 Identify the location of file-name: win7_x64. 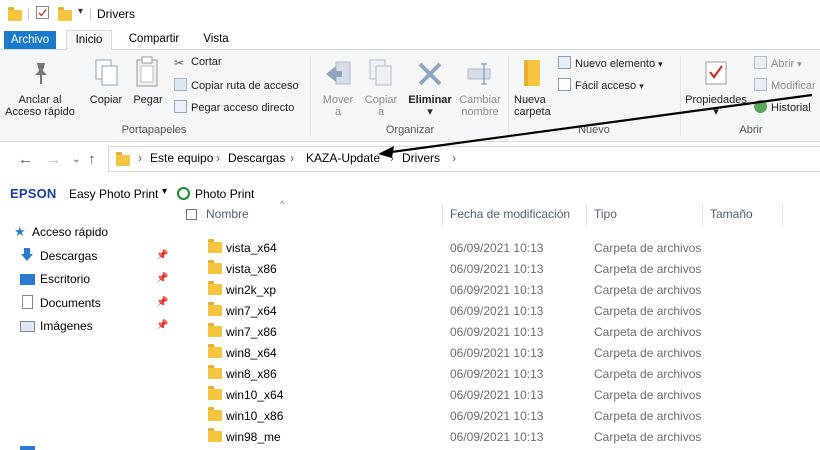
(251, 311).